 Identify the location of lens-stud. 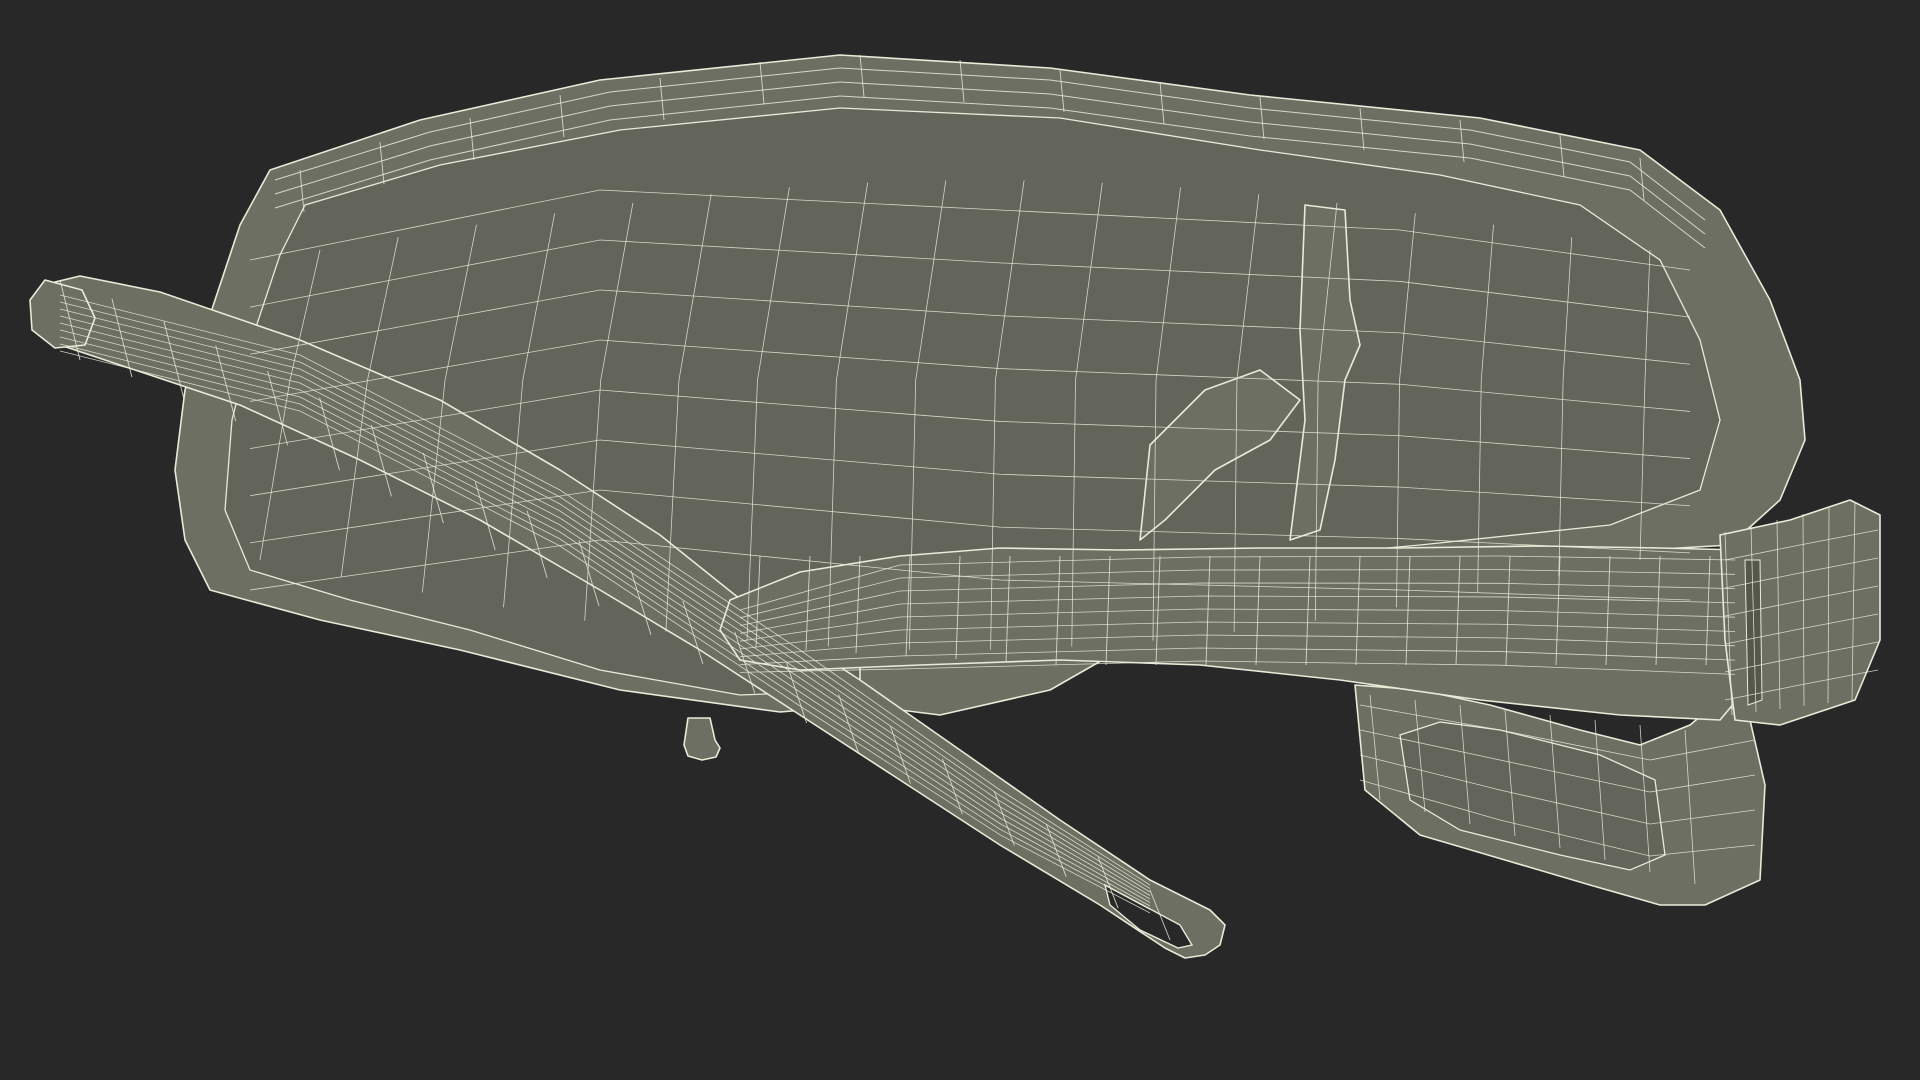
(702, 739).